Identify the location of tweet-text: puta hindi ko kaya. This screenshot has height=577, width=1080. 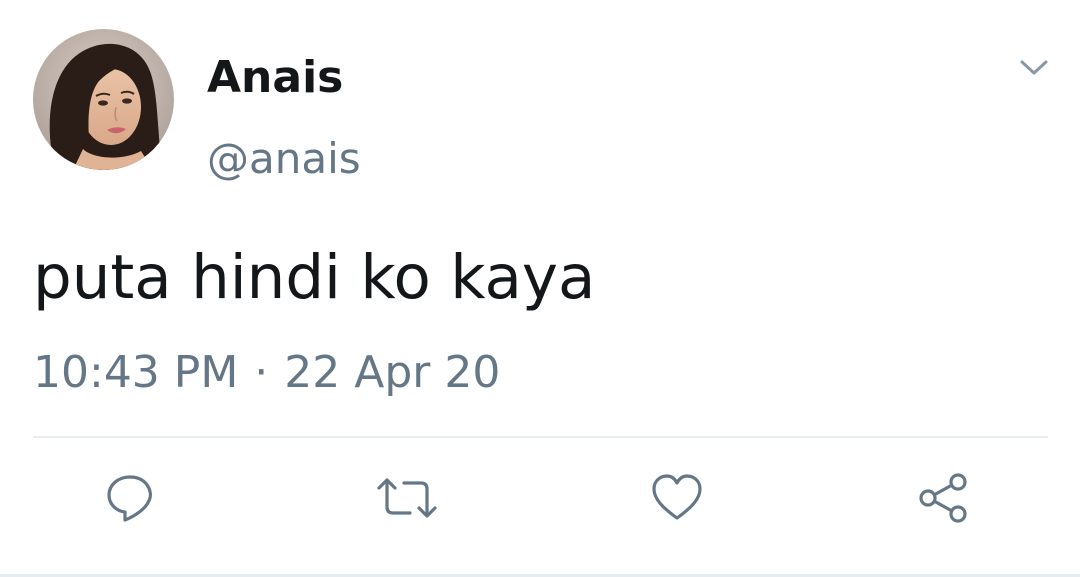
(314, 277).